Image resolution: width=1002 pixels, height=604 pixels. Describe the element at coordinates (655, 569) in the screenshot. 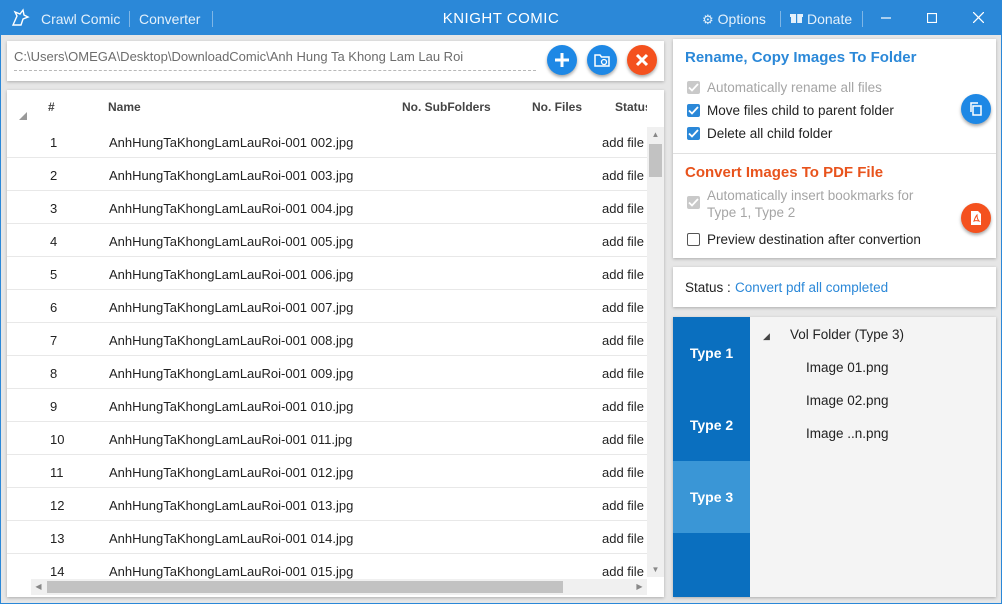

I see `scroll-down-icon: ▼` at that location.